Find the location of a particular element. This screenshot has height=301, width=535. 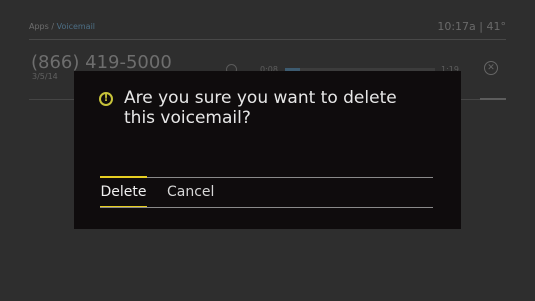

cancel-button: Cancel is located at coordinates (192, 192).